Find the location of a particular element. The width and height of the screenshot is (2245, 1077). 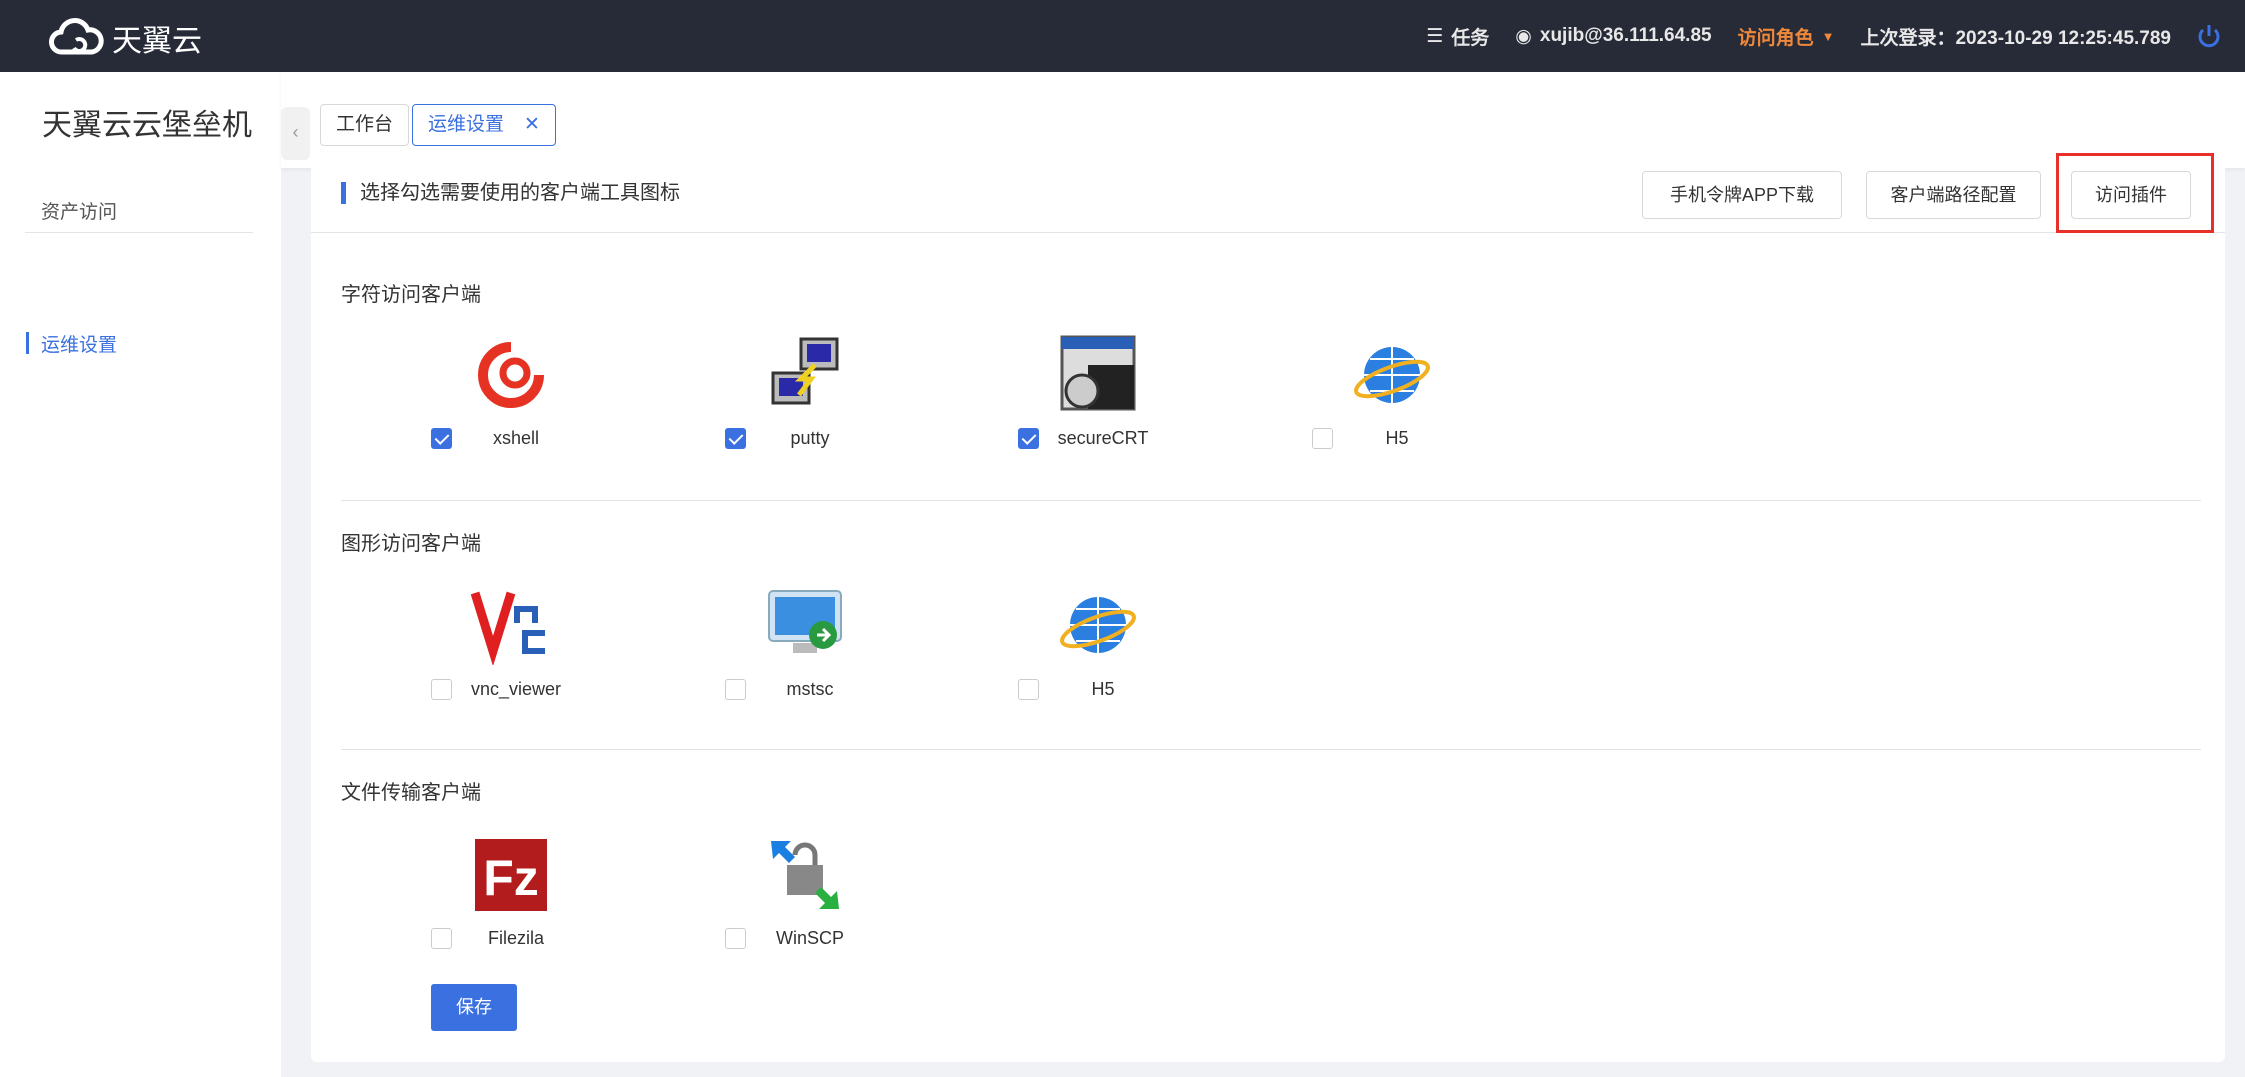

user-icon: ◉ is located at coordinates (1523, 36).